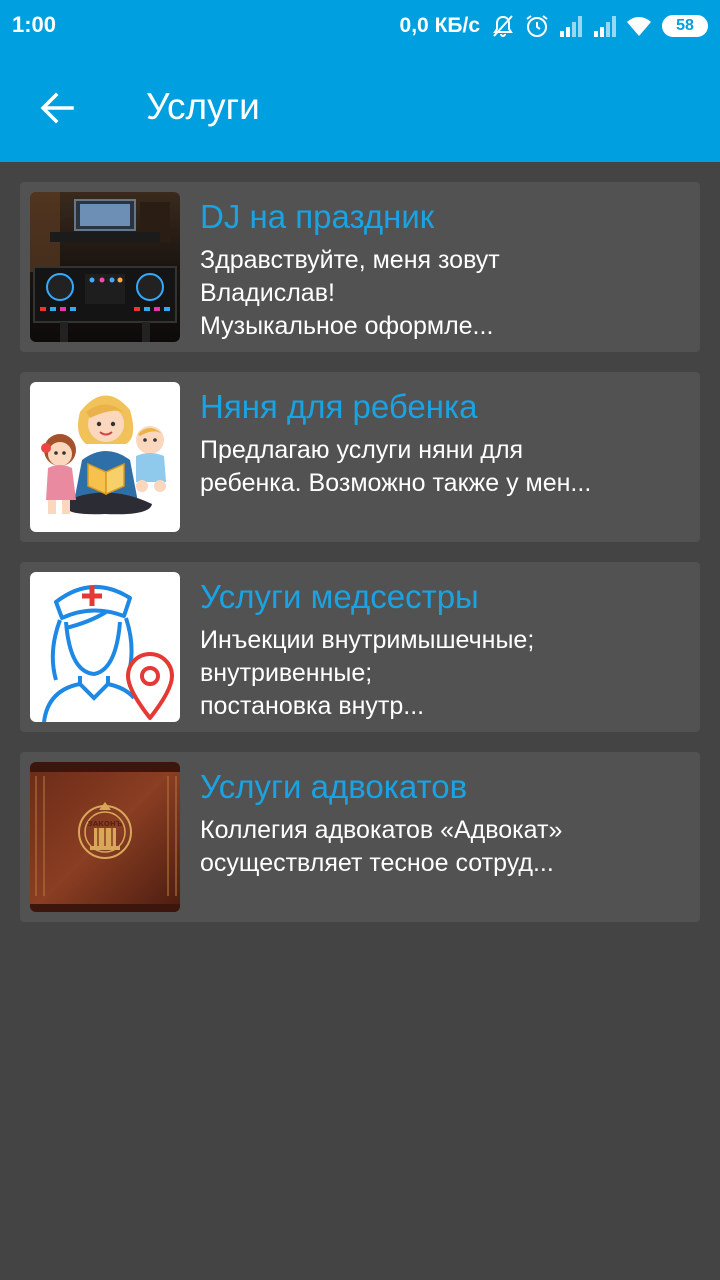 The image size is (720, 1280). Describe the element at coordinates (554, 26) in the screenshot. I see `status-icons: 0,0 КБ/с 58` at that location.